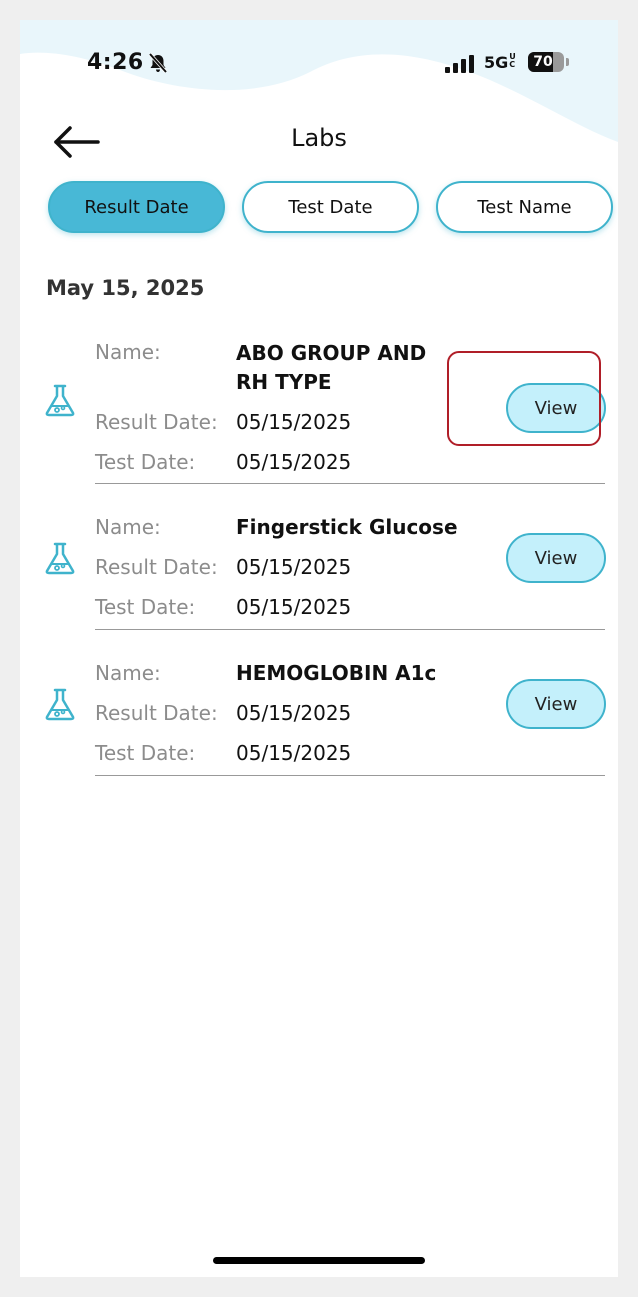 The width and height of the screenshot is (638, 1297). Describe the element at coordinates (319, 138) in the screenshot. I see `page-title: Labs` at that location.